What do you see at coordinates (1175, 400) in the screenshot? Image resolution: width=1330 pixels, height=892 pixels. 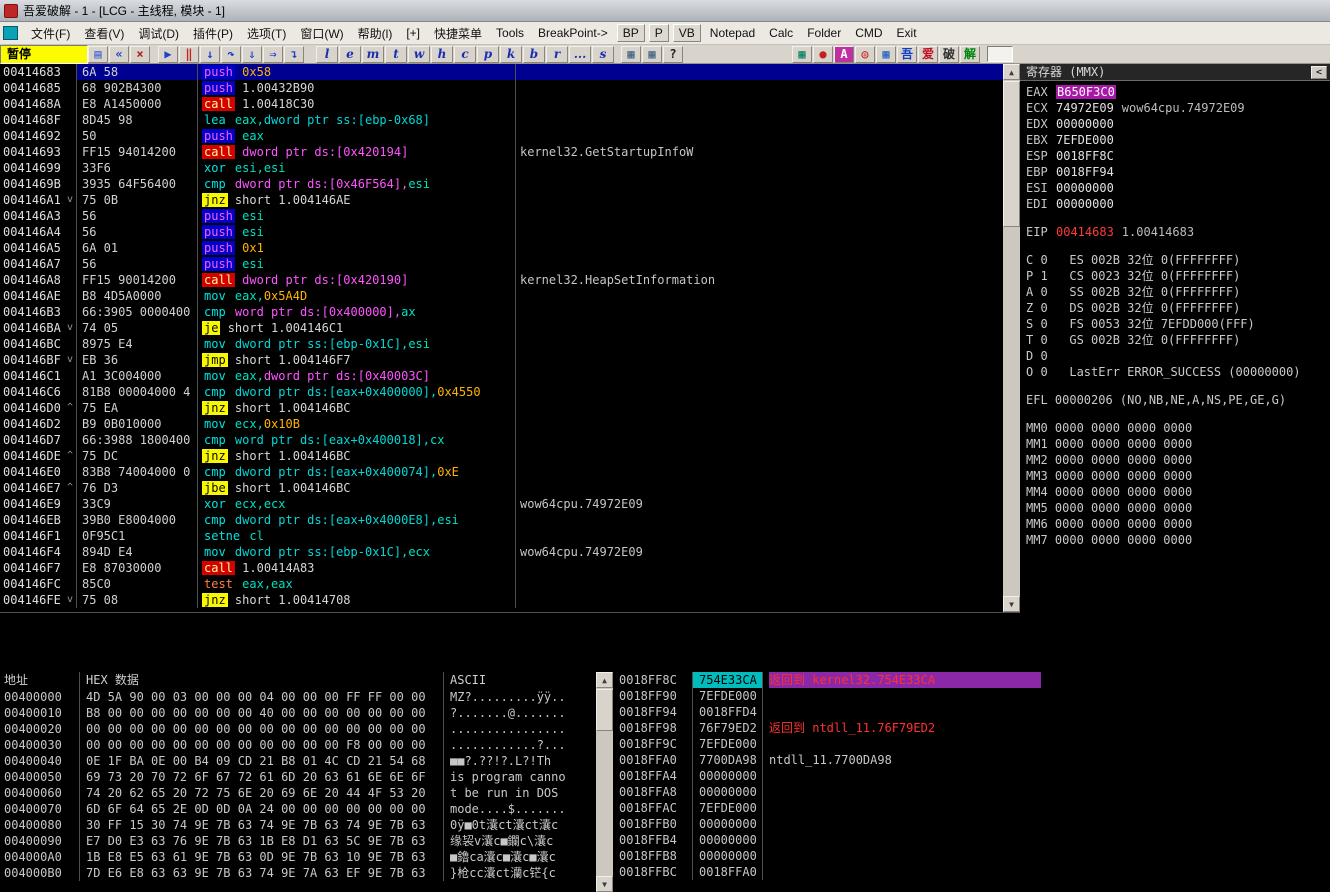 I see `efl-row: EFL 00000206 (NO,NB,NE,A,NS,PE,GE,G)` at bounding box center [1175, 400].